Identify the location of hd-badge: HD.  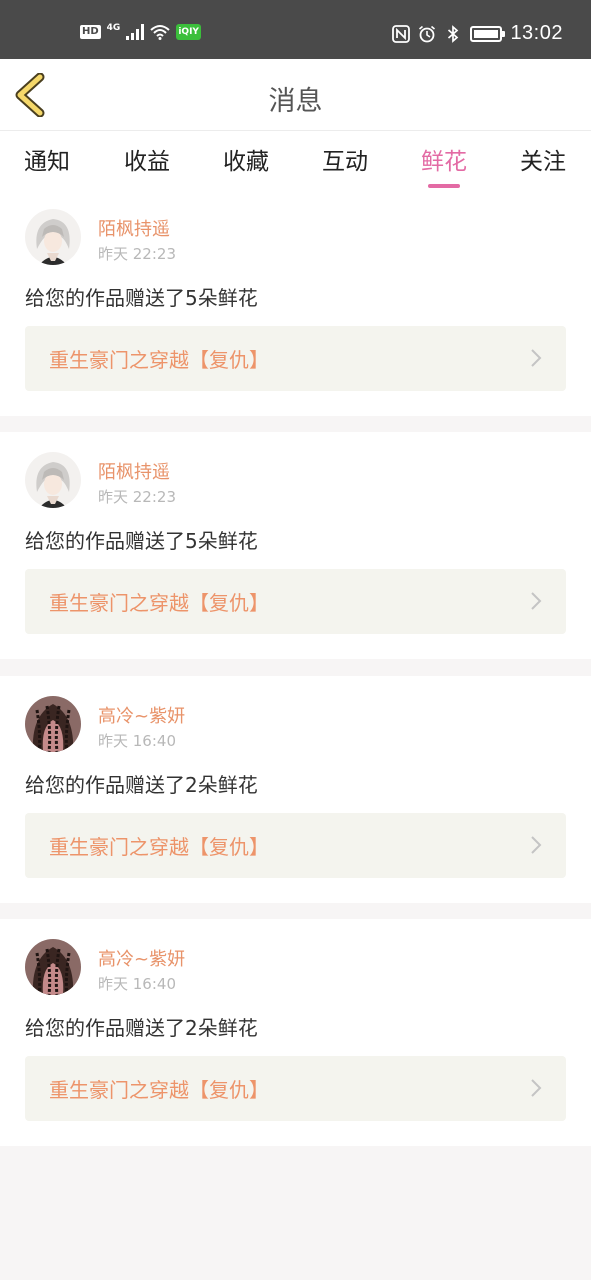
(90, 32).